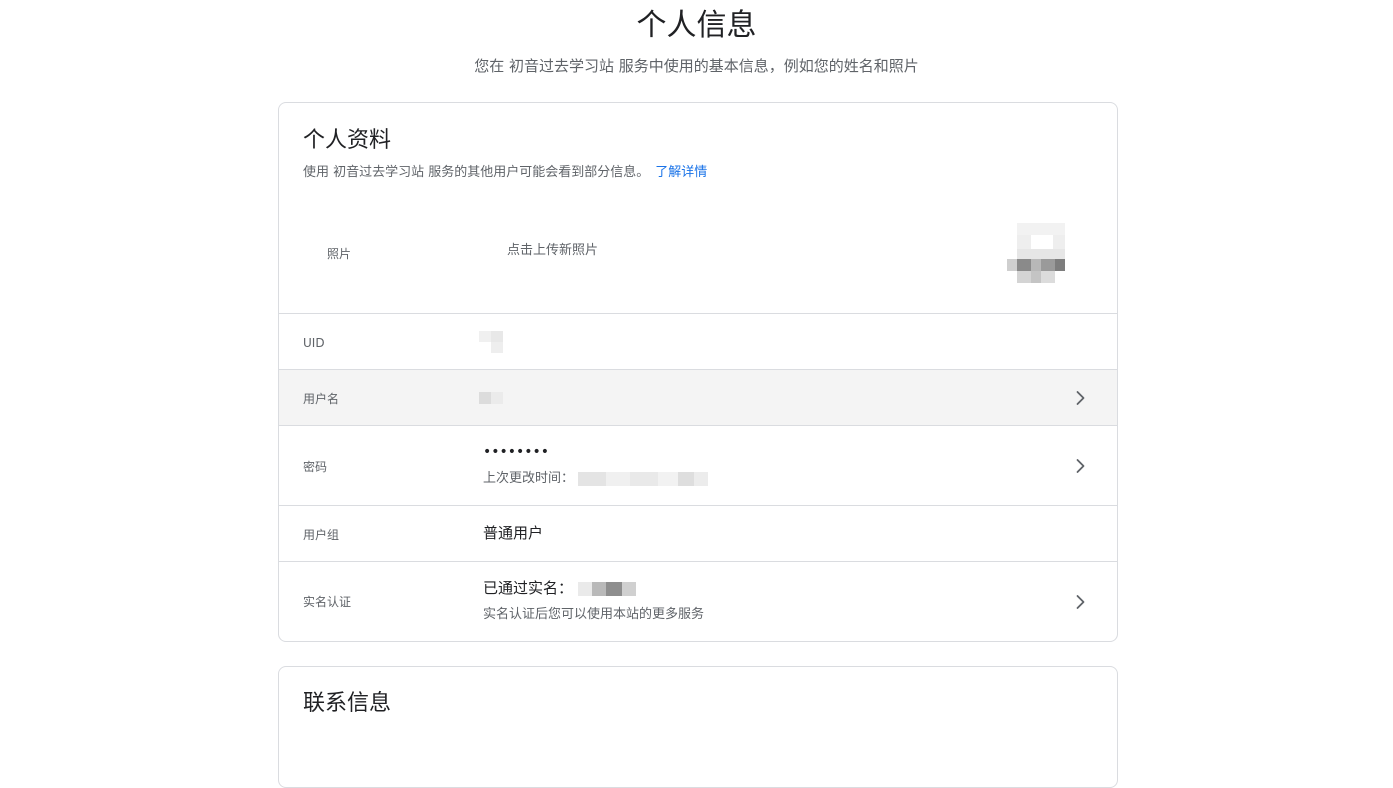 This screenshot has height=788, width=1393. Describe the element at coordinates (491, 342) in the screenshot. I see `uid-value-redacted` at that location.